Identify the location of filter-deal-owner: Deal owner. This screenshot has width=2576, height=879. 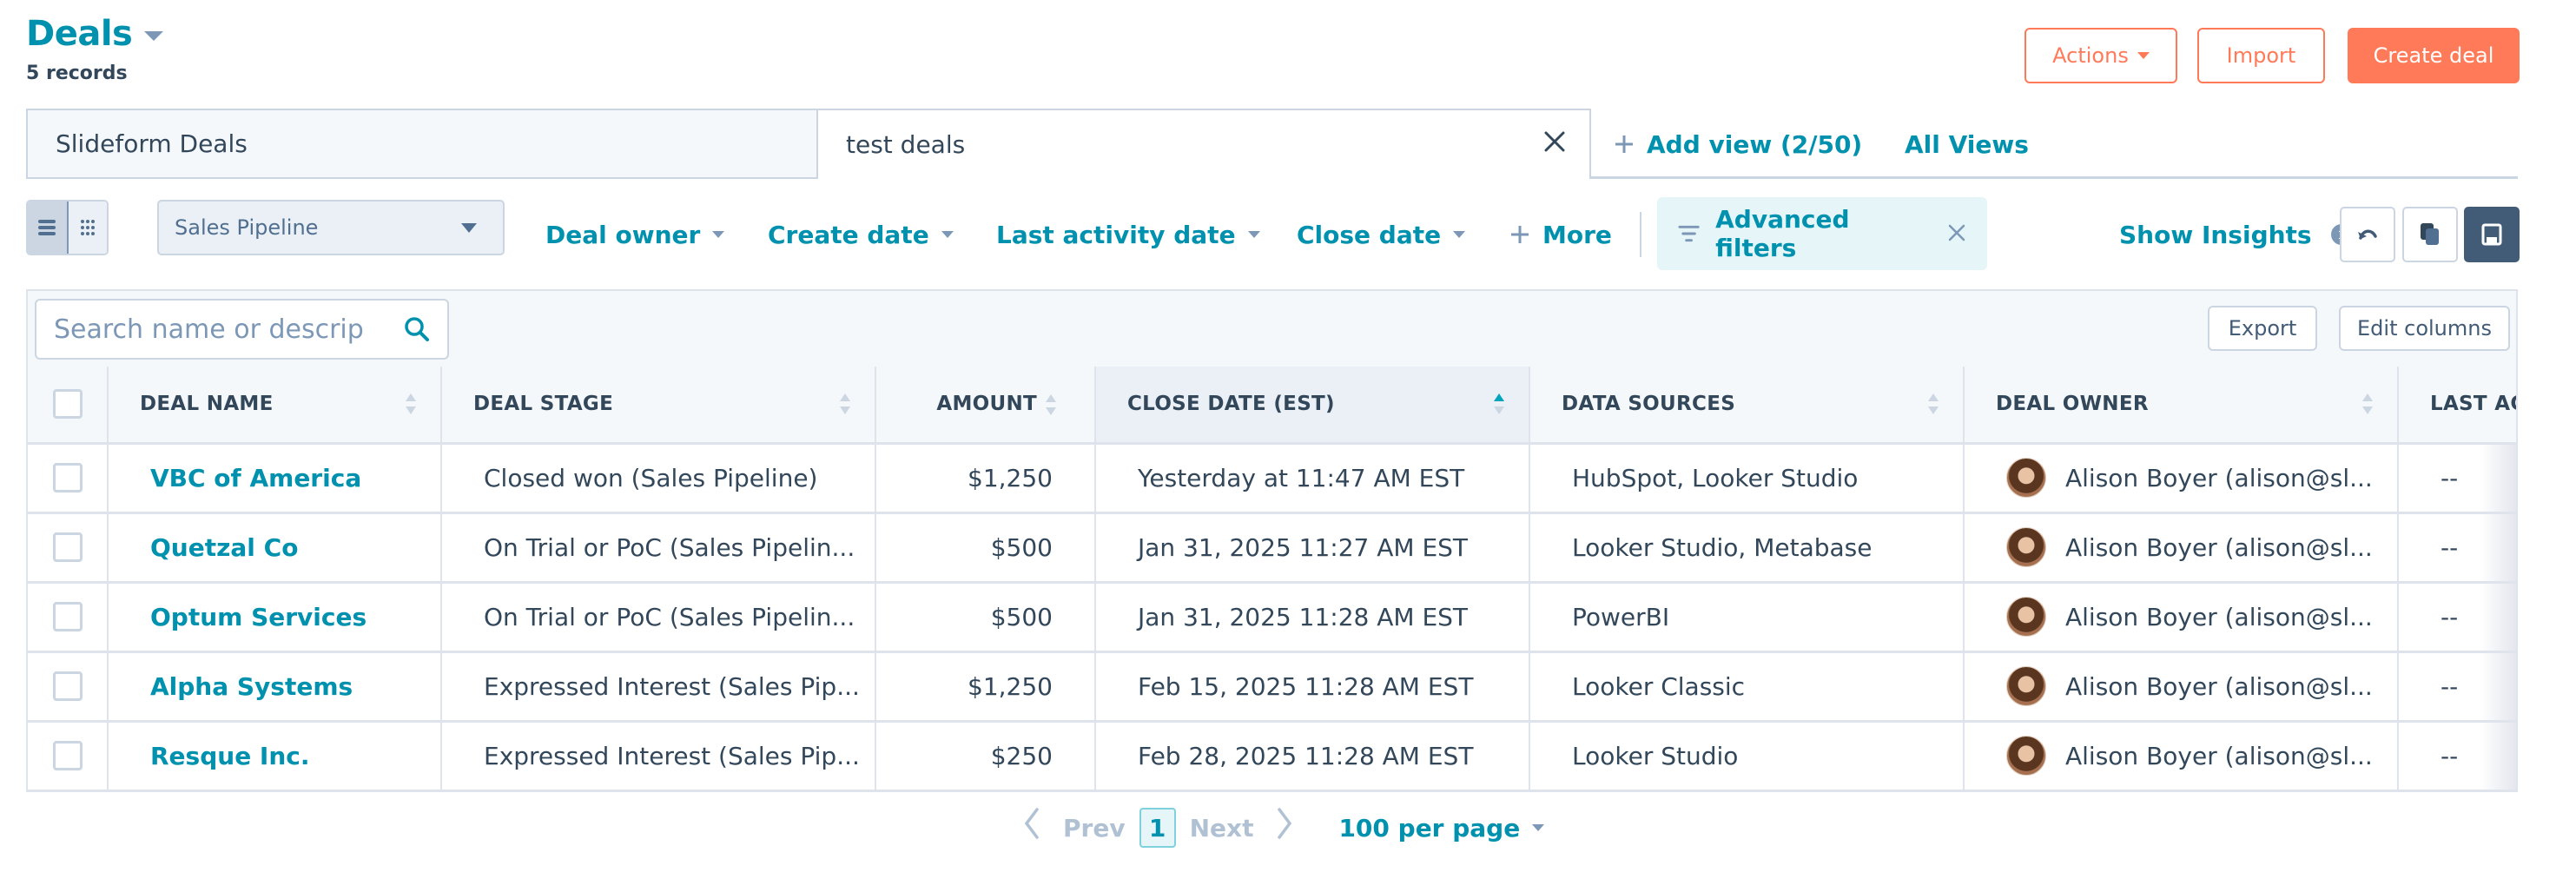
(635, 234).